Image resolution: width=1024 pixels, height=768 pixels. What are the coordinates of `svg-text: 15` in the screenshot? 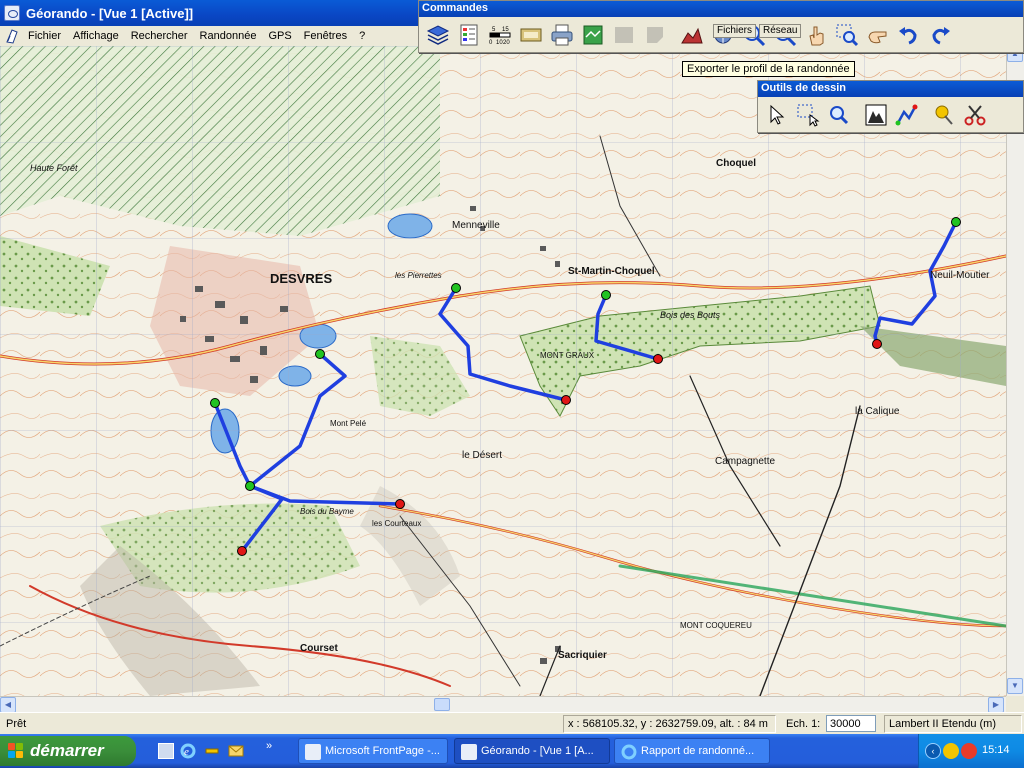 It's located at (505, 30).